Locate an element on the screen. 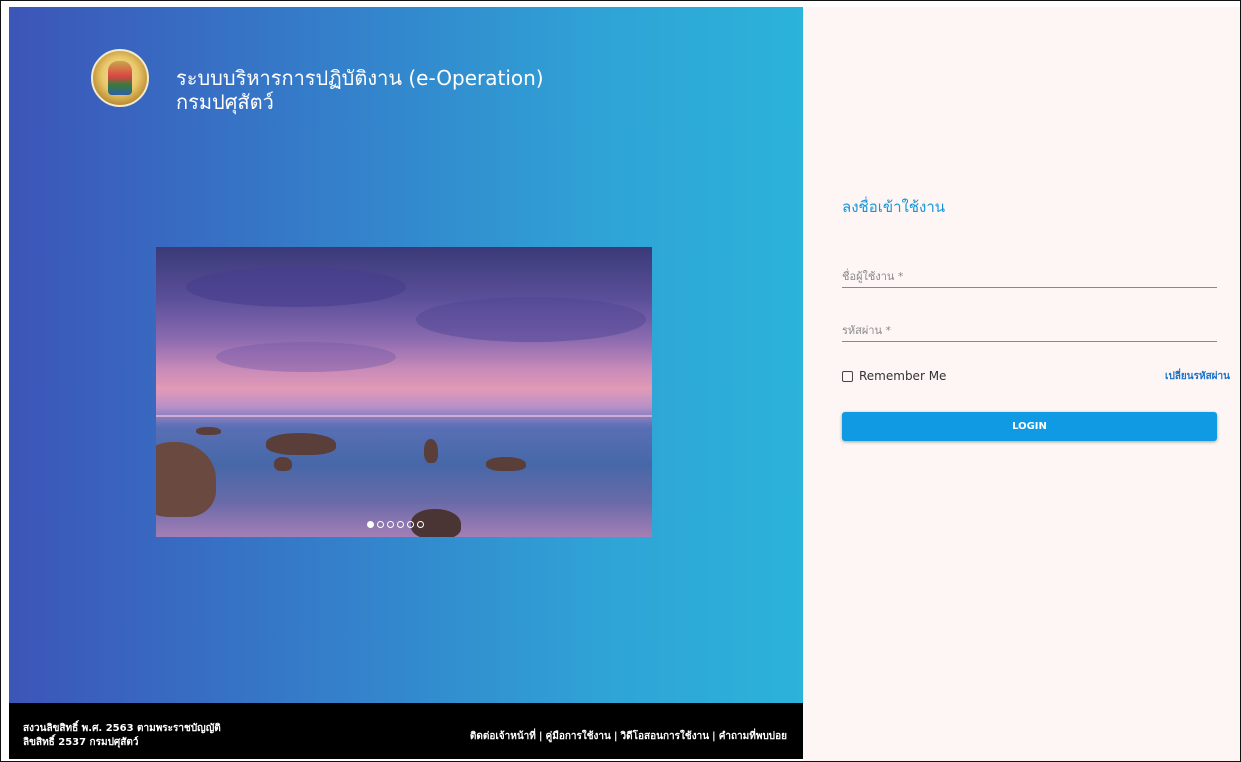 This screenshot has width=1241, height=762. checkbox-unchecked-icon is located at coordinates (847, 376).